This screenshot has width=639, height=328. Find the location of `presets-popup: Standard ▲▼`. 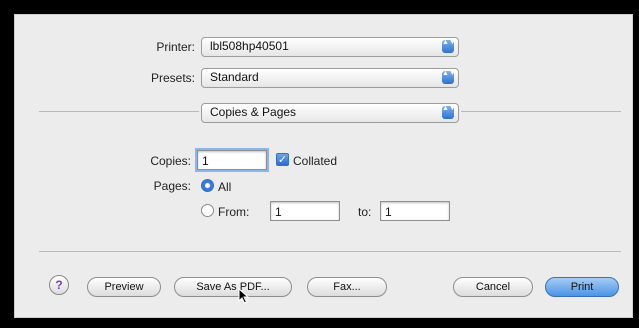

presets-popup: Standard ▲▼ is located at coordinates (330, 78).